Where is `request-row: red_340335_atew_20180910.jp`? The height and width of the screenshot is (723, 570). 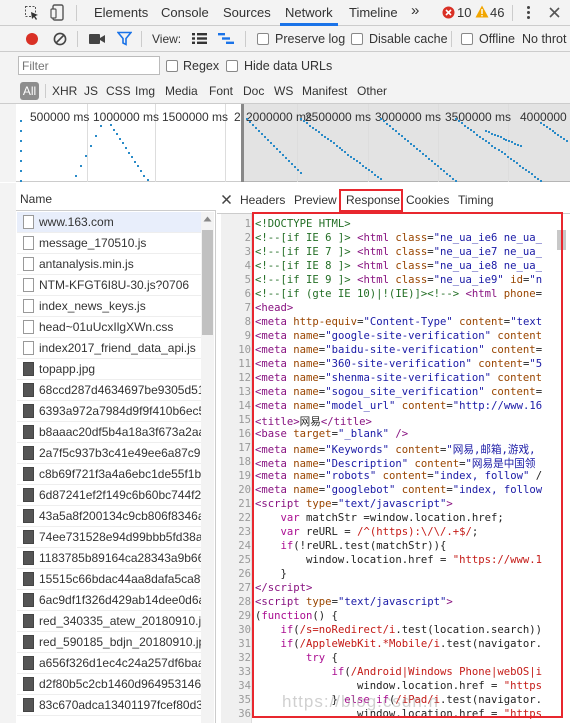
request-row: red_340335_atew_20180910.jp is located at coordinates (109, 621).